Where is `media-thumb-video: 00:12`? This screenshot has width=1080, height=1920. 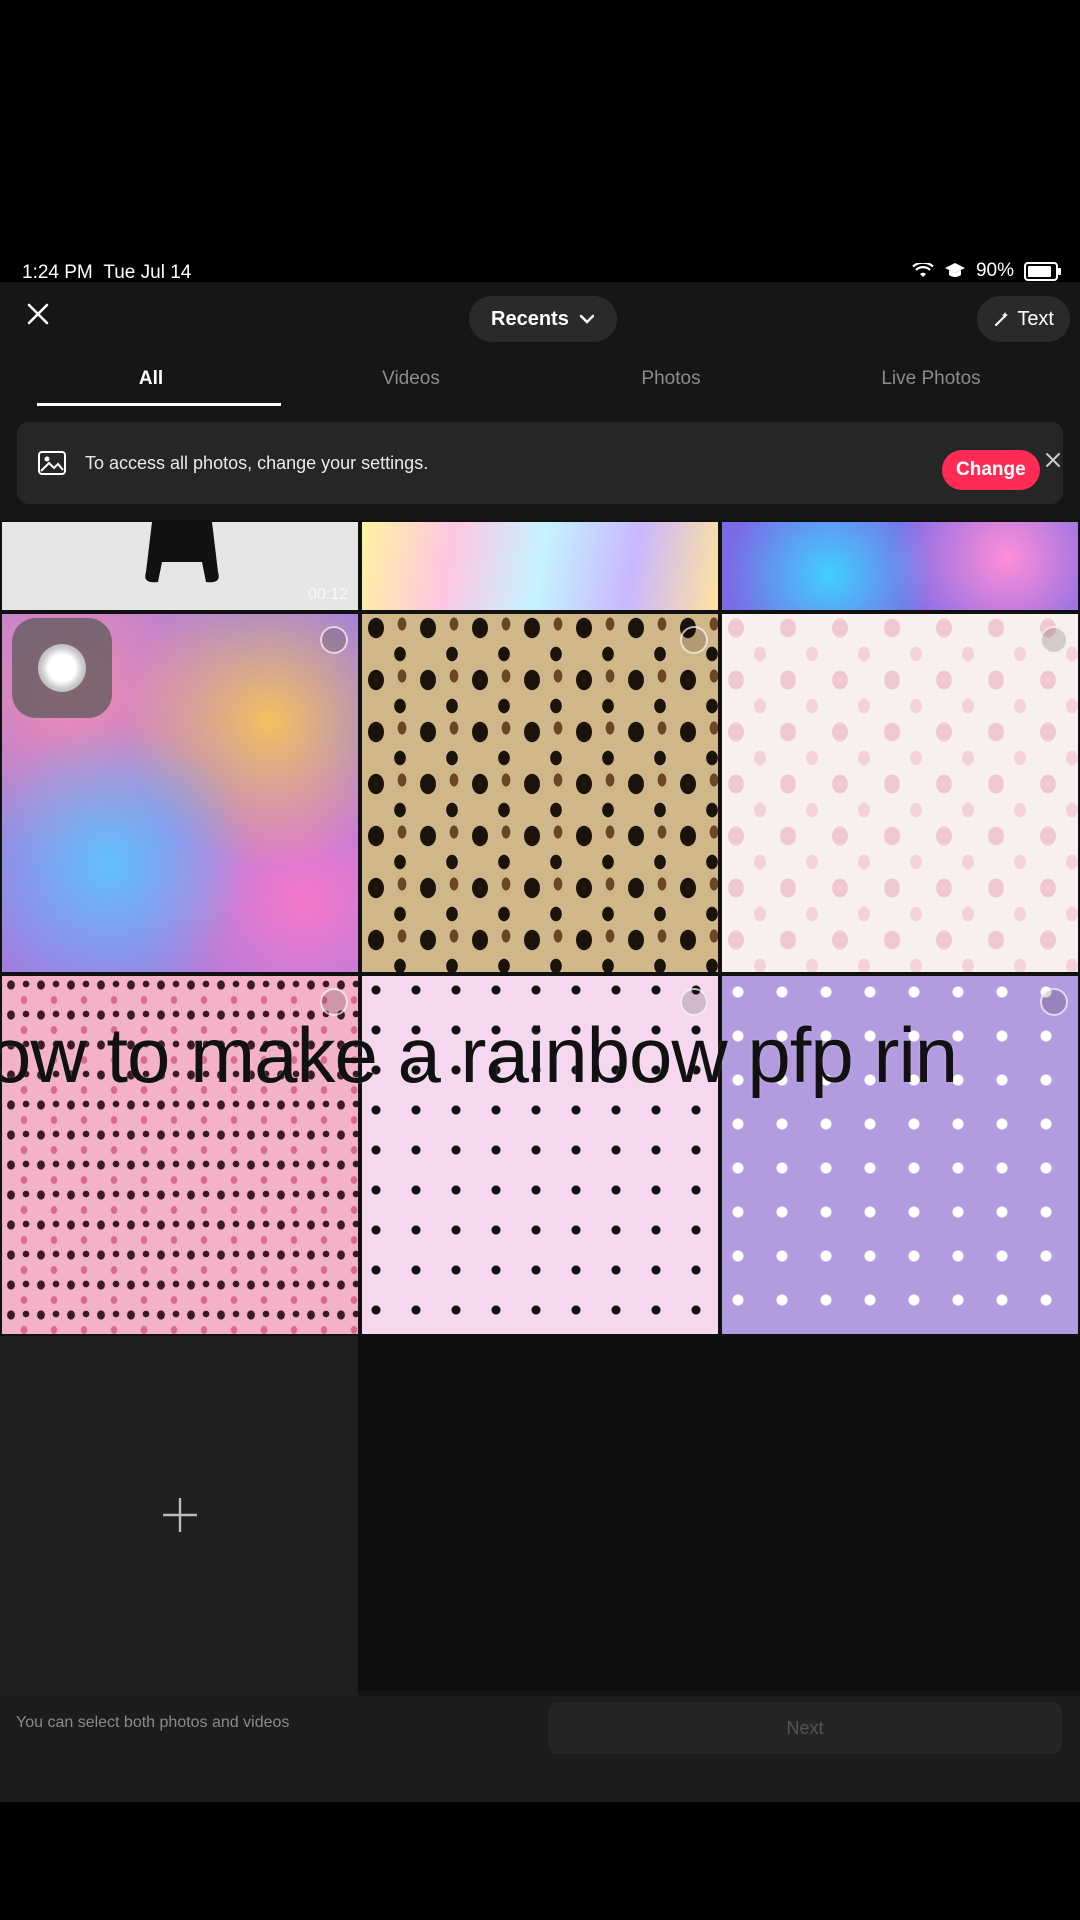 media-thumb-video: 00:12 is located at coordinates (180, 566).